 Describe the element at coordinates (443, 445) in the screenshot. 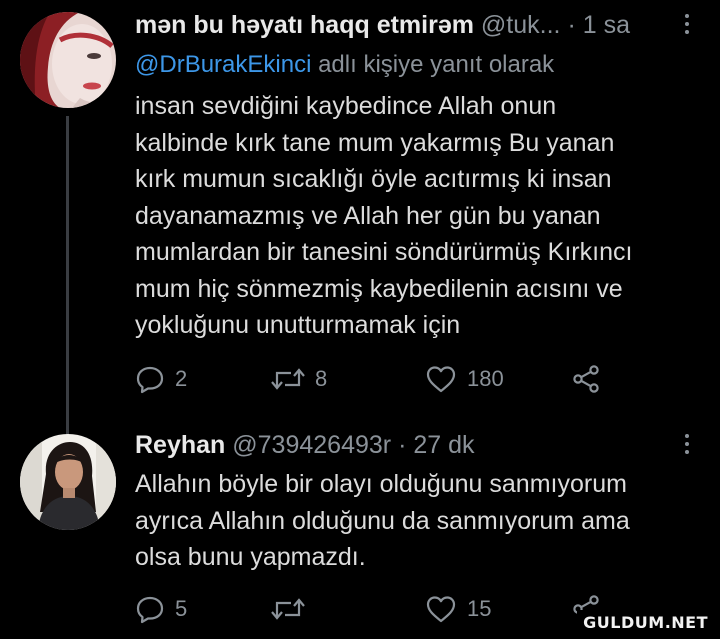

I see `timestamp: 27 dk` at that location.